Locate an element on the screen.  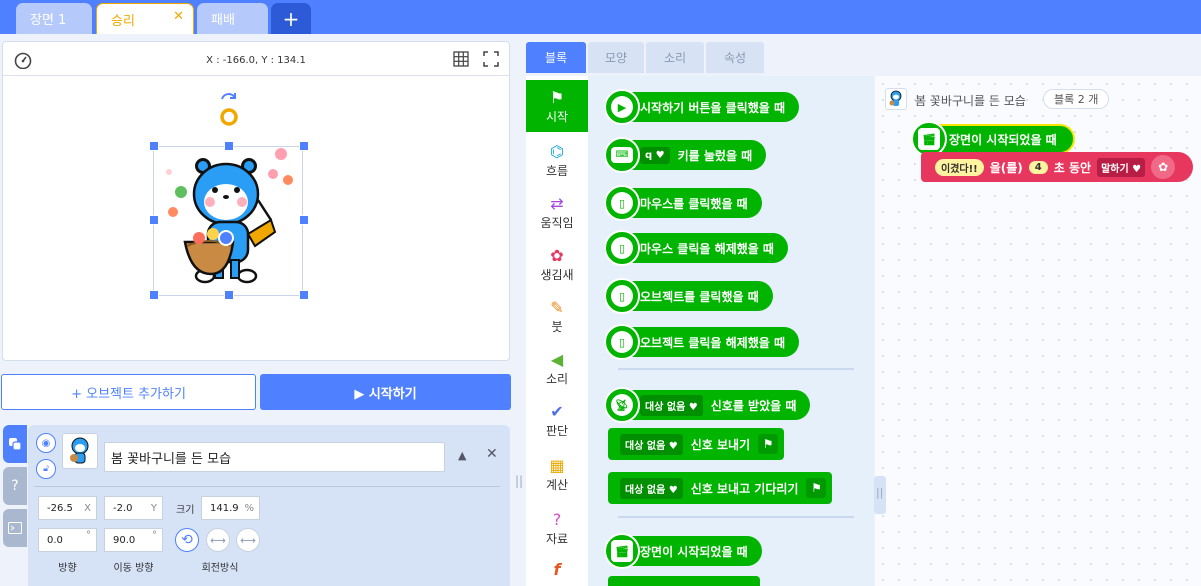
hat-block-scene-start: 🎬︎ 장면이 시작되었을 때 is located at coordinates (993, 139).